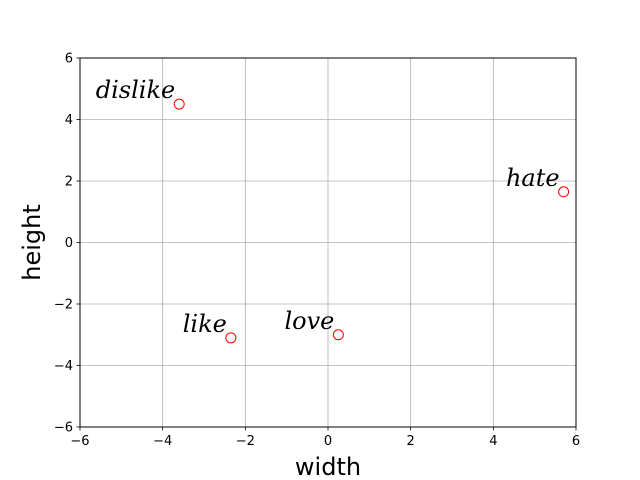 The width and height of the screenshot is (640, 480). Describe the element at coordinates (162, 441) in the screenshot. I see `x-tick-label: −4` at that location.